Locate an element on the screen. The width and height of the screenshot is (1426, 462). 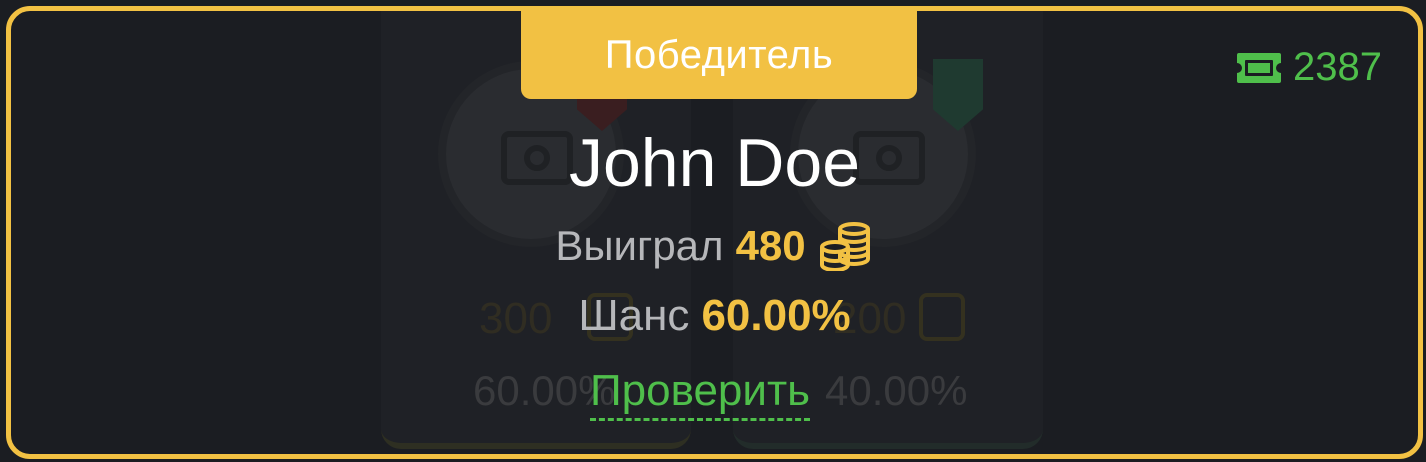
won-row: Выиграл 480 is located at coordinates (714, 246).